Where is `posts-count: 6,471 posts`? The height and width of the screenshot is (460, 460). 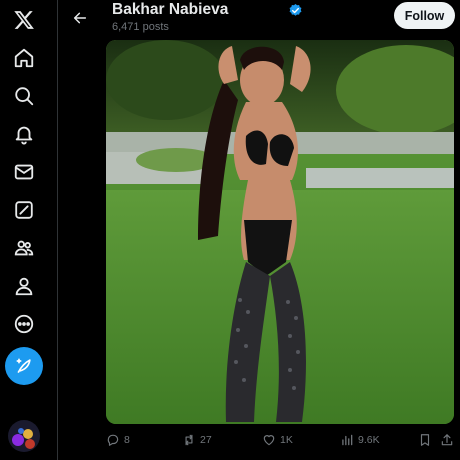
posts-count: 6,471 posts is located at coordinates (140, 27).